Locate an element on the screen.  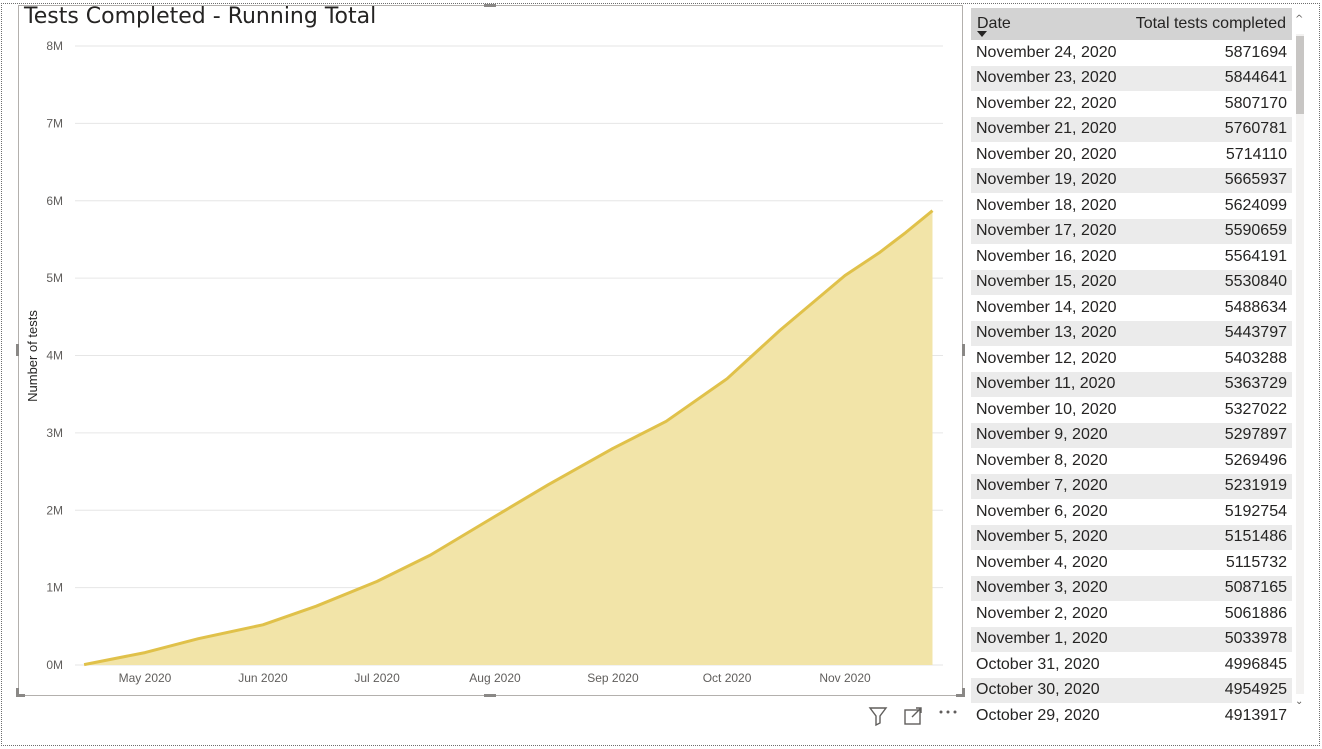
table-row: November 24, 2020 5871694 is located at coordinates (1131, 53).